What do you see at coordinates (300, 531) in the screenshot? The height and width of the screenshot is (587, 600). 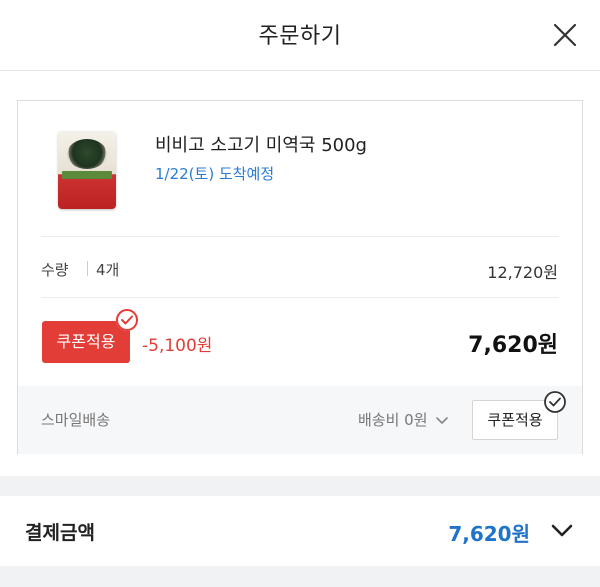 I see `payment-total-bar: 결제금액 7,620원` at bounding box center [300, 531].